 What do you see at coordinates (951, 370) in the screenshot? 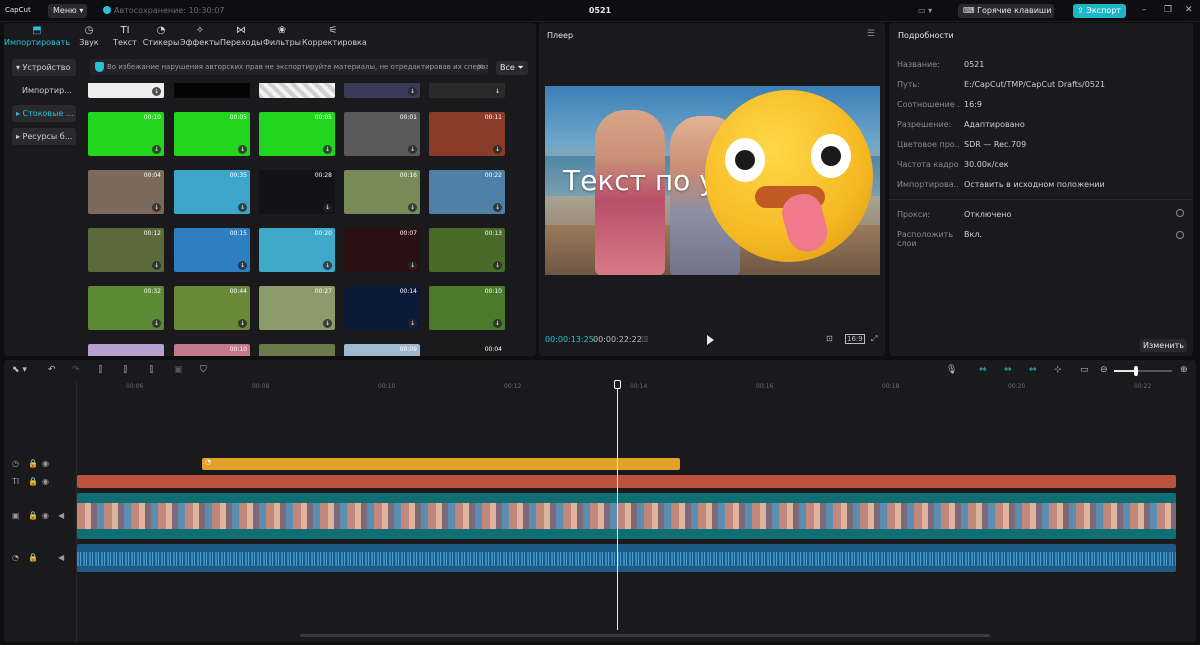
I see `microphone-icon: 🎙` at bounding box center [951, 370].